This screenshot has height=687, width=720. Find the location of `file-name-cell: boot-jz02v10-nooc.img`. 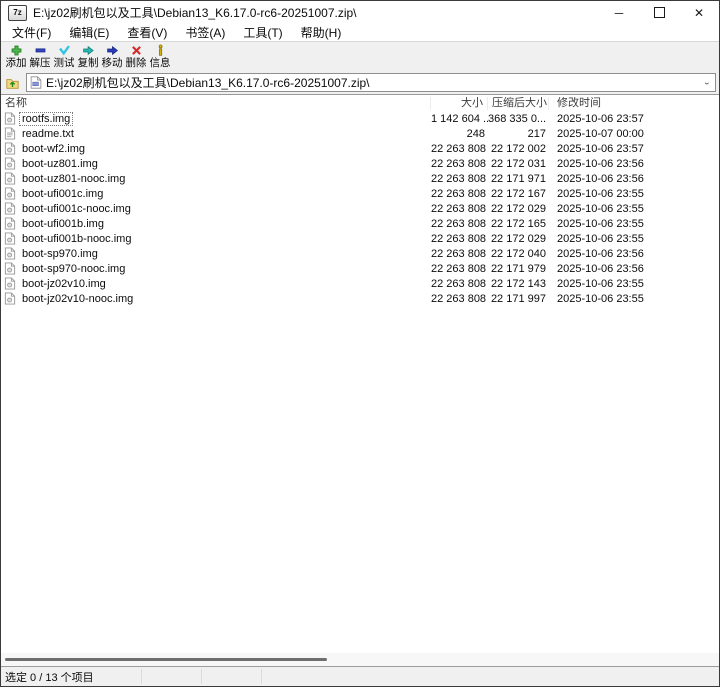

file-name-cell: boot-jz02v10-nooc.img is located at coordinates (216, 299).